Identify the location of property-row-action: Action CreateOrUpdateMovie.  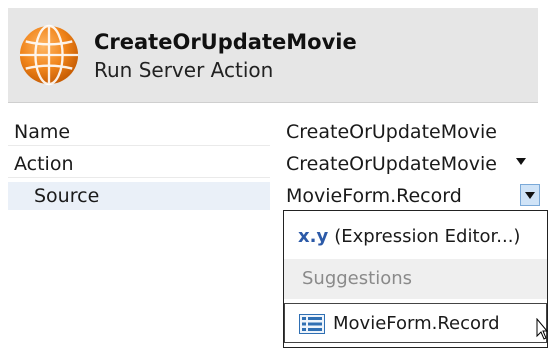
(273, 166).